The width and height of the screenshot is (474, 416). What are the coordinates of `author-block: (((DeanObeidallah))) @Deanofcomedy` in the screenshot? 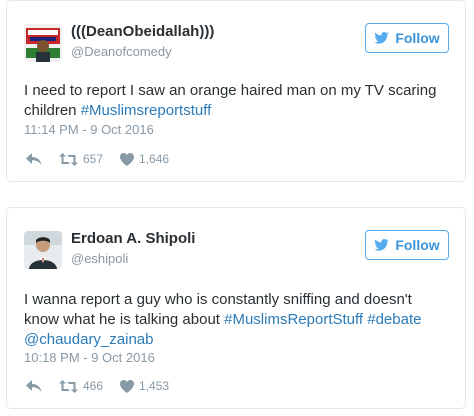 It's located at (142, 41).